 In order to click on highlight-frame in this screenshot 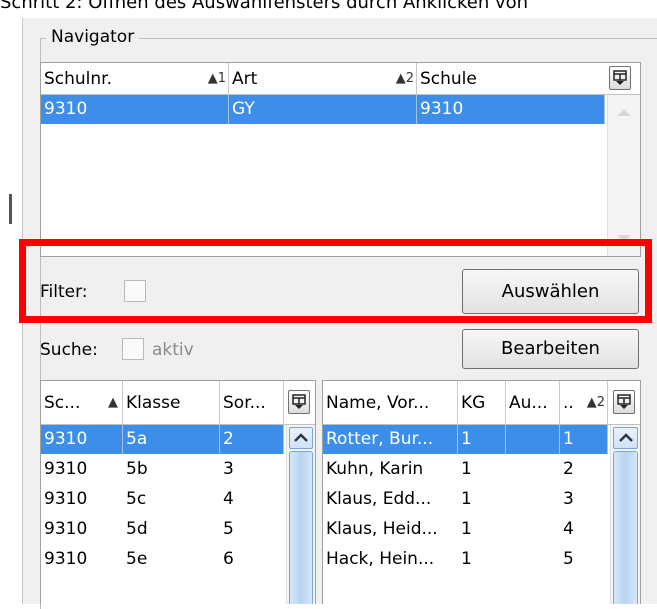, I will do `click(335, 281)`.